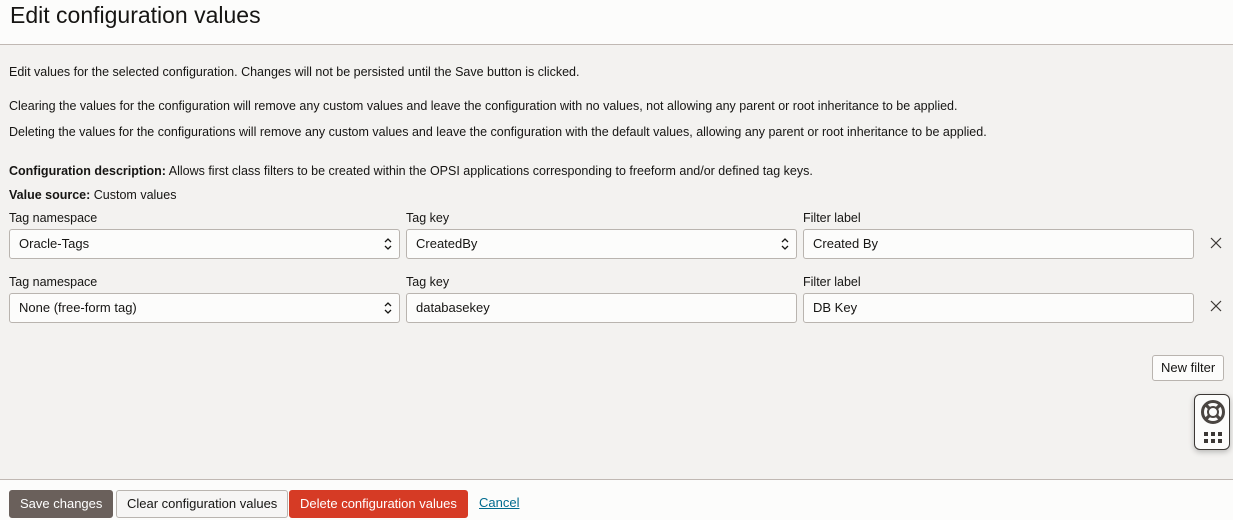  I want to click on cancel-link: Cancel, so click(499, 502).